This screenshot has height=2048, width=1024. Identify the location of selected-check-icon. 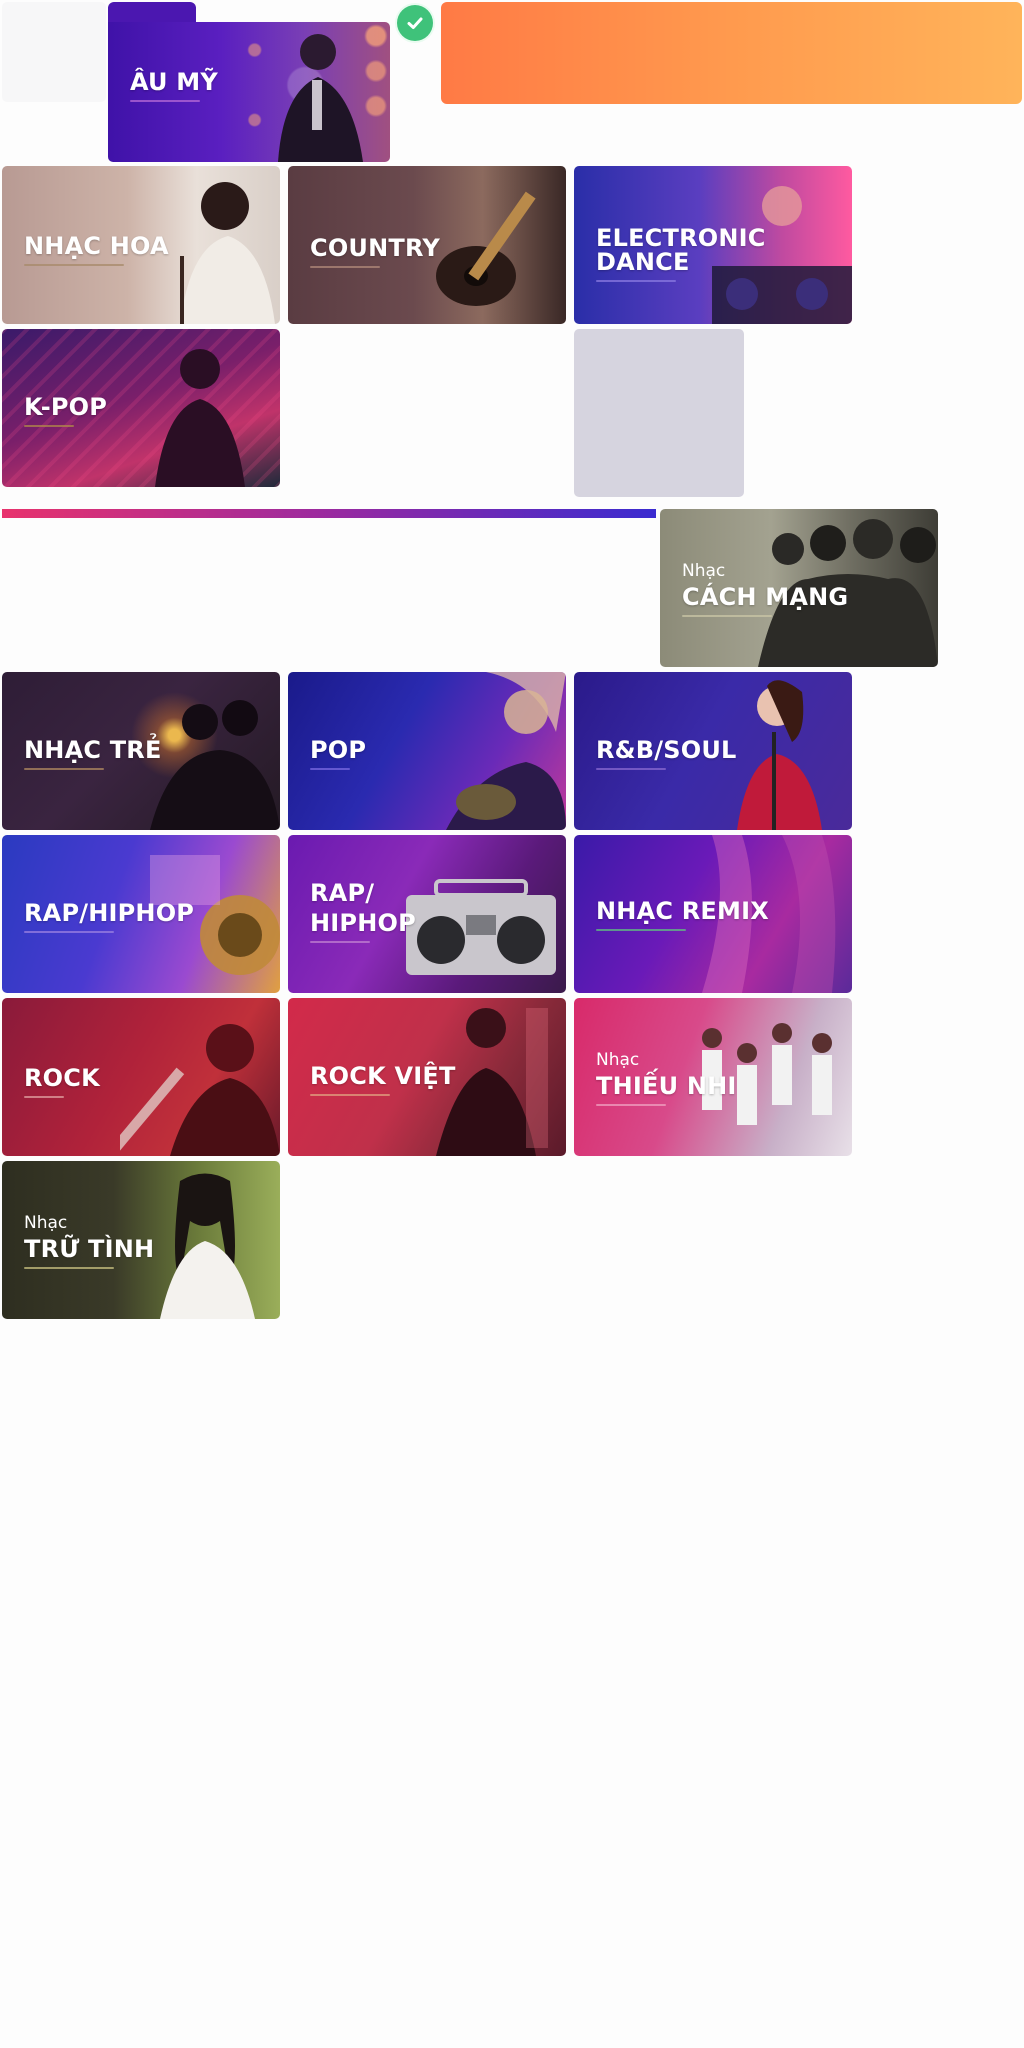
(415, 23).